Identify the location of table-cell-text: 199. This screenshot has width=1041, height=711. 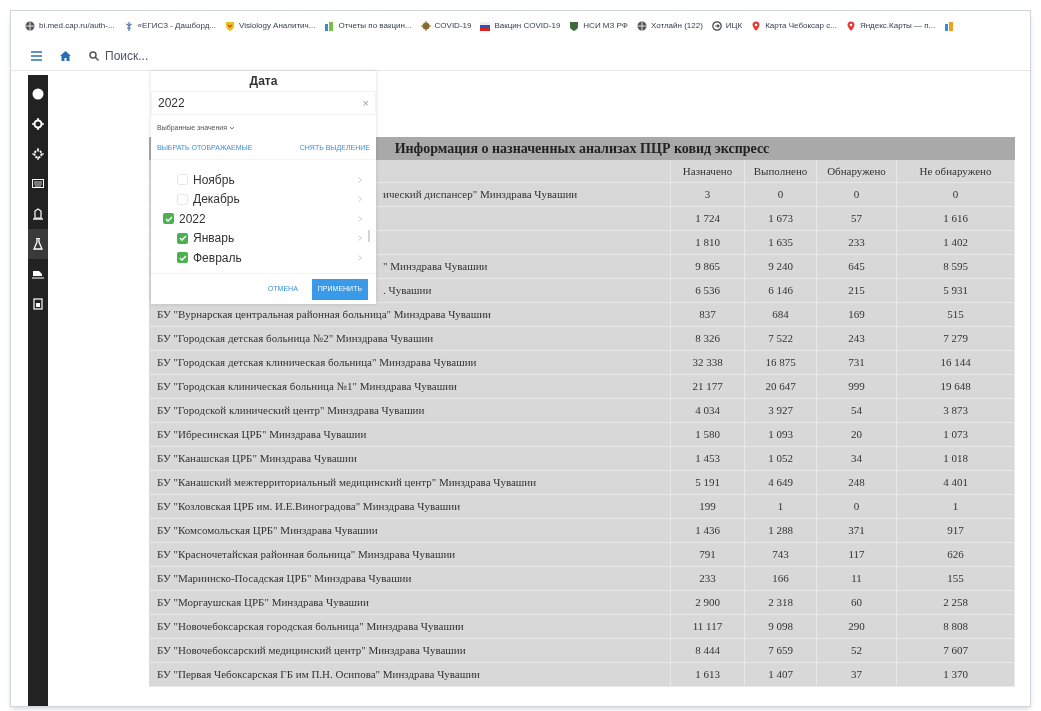
(707, 507).